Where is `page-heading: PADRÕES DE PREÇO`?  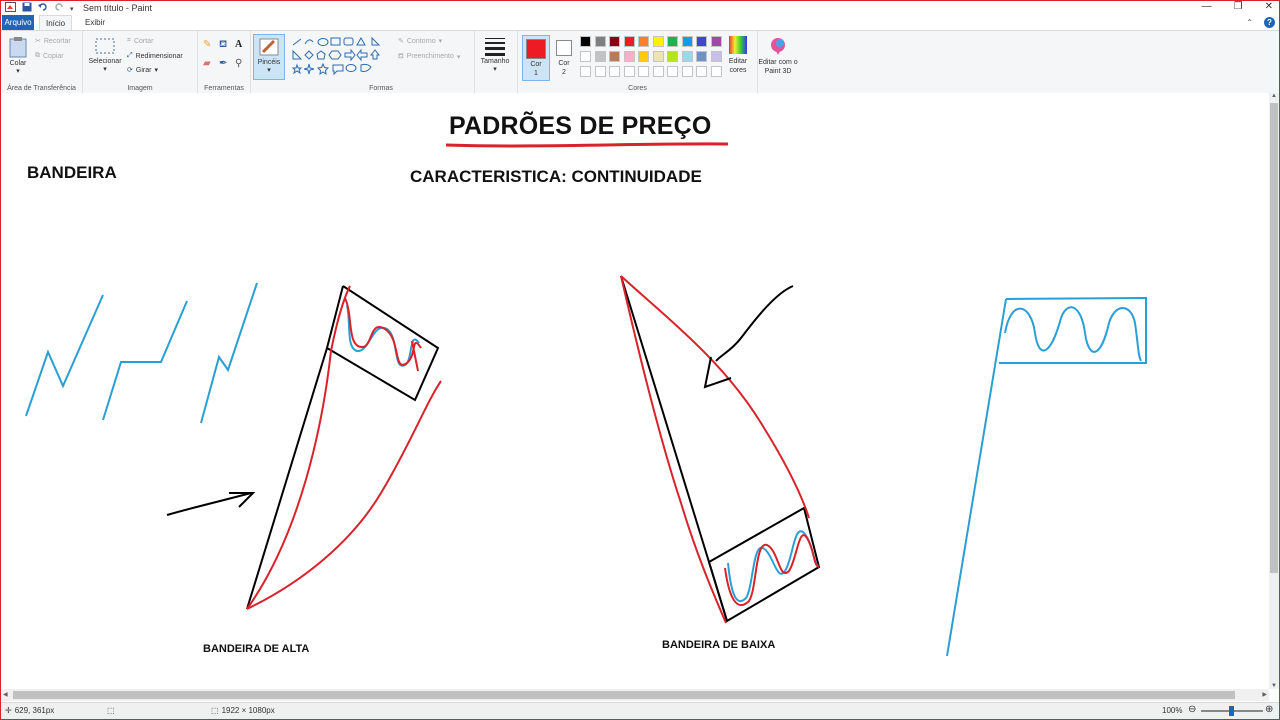 page-heading: PADRÕES DE PREÇO is located at coordinates (580, 126).